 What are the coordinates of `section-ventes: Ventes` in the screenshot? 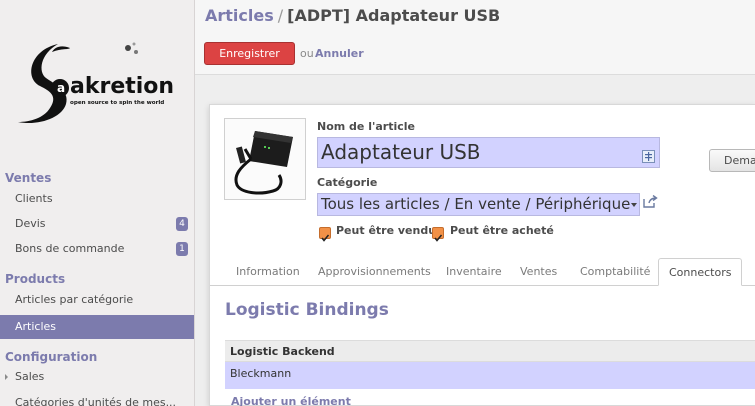 It's located at (28, 178).